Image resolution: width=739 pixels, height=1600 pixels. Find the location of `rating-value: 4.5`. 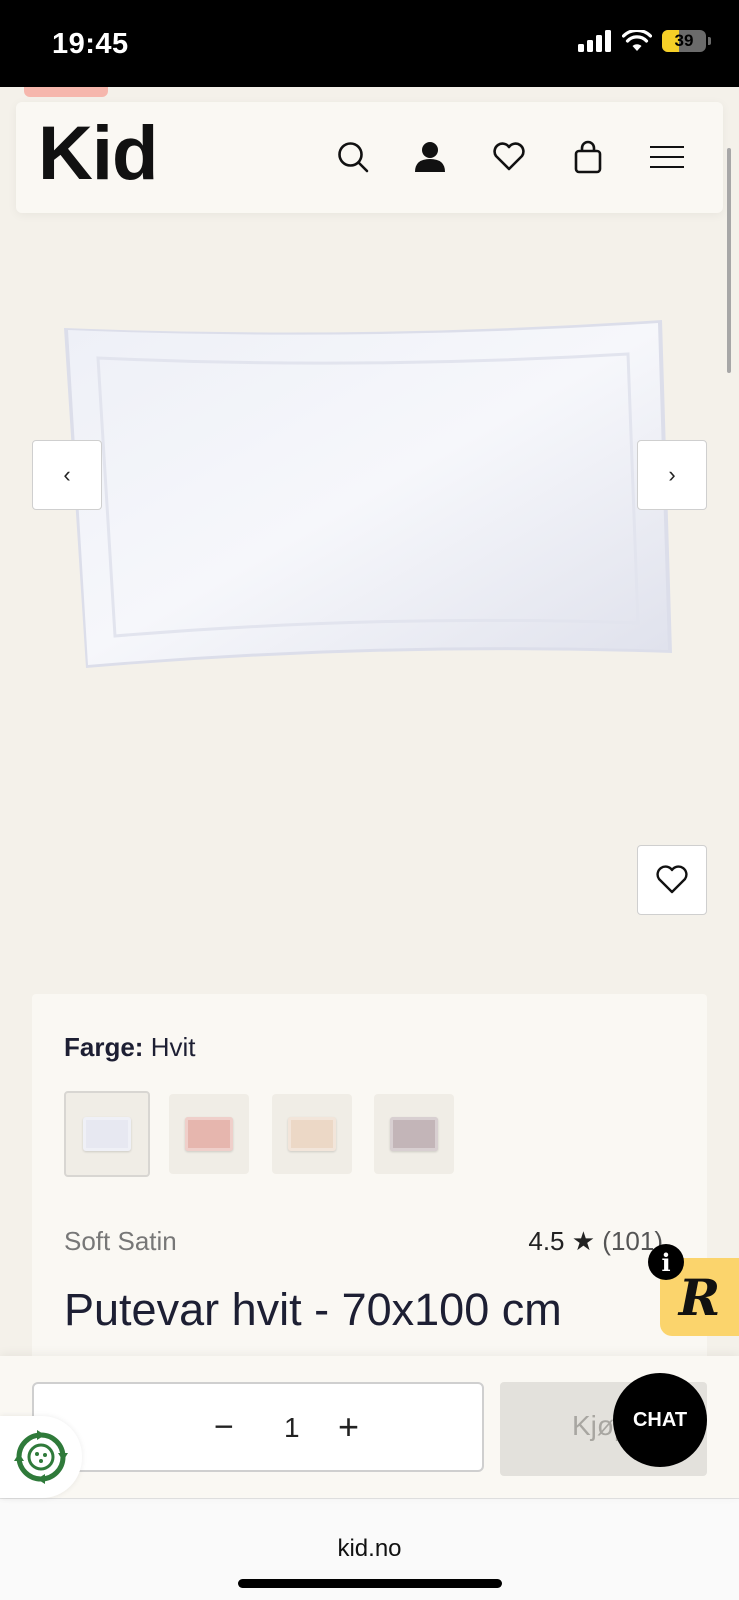

rating-value: 4.5 is located at coordinates (546, 1241).